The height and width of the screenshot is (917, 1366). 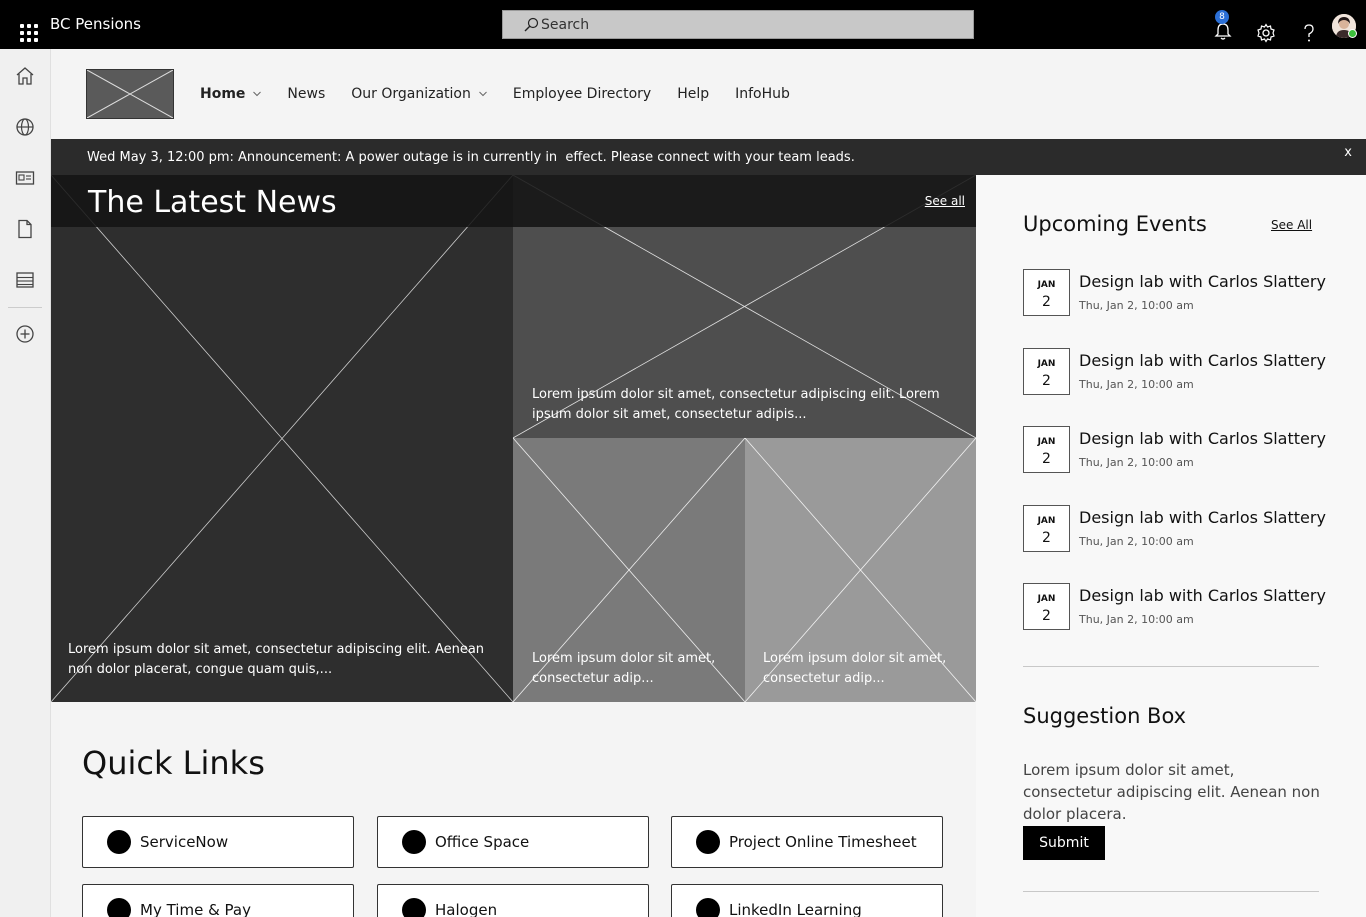 I want to click on app-title: BC Pensions, so click(x=95, y=24).